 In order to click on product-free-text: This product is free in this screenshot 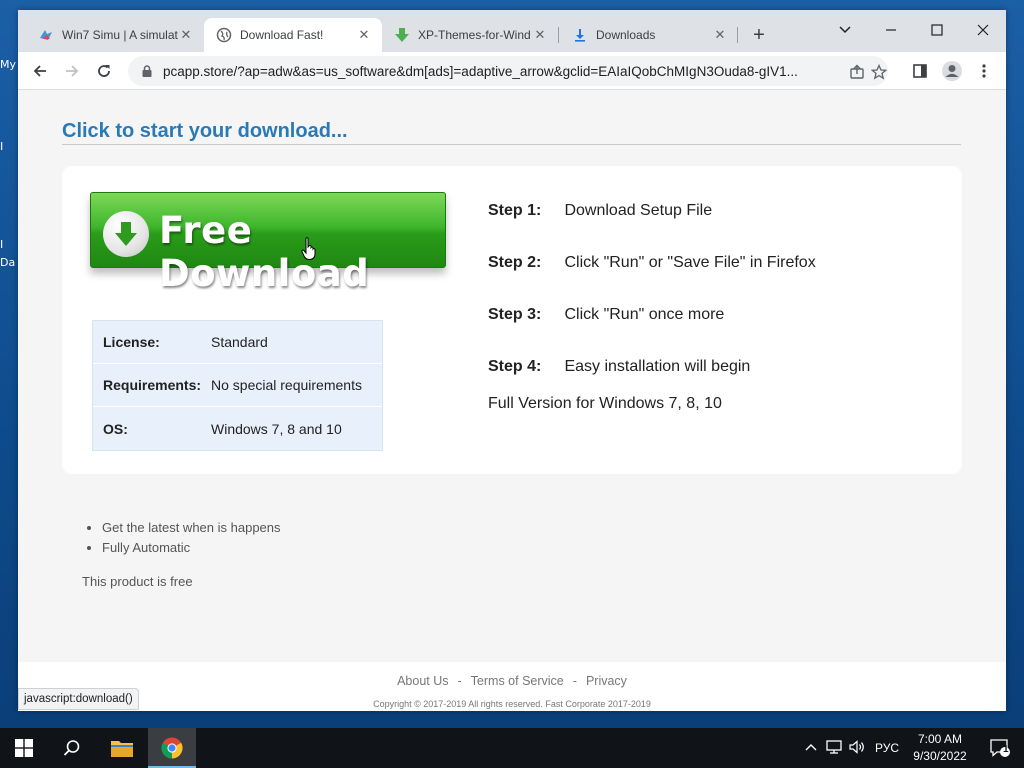, I will do `click(137, 581)`.